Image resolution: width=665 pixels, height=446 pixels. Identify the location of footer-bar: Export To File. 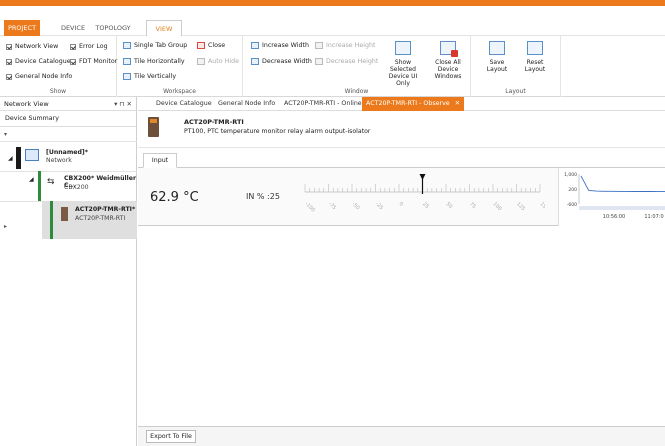
(401, 436).